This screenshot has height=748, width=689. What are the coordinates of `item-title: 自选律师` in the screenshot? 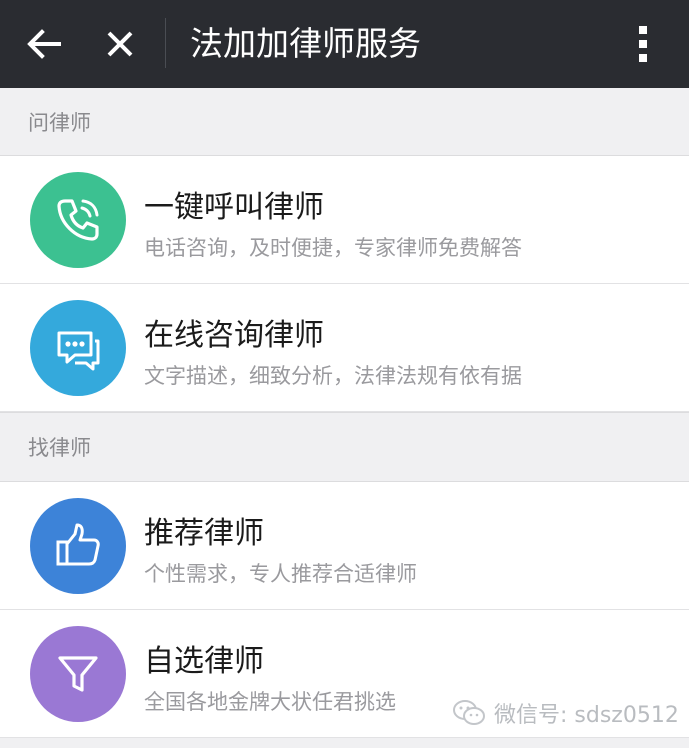 It's located at (204, 661).